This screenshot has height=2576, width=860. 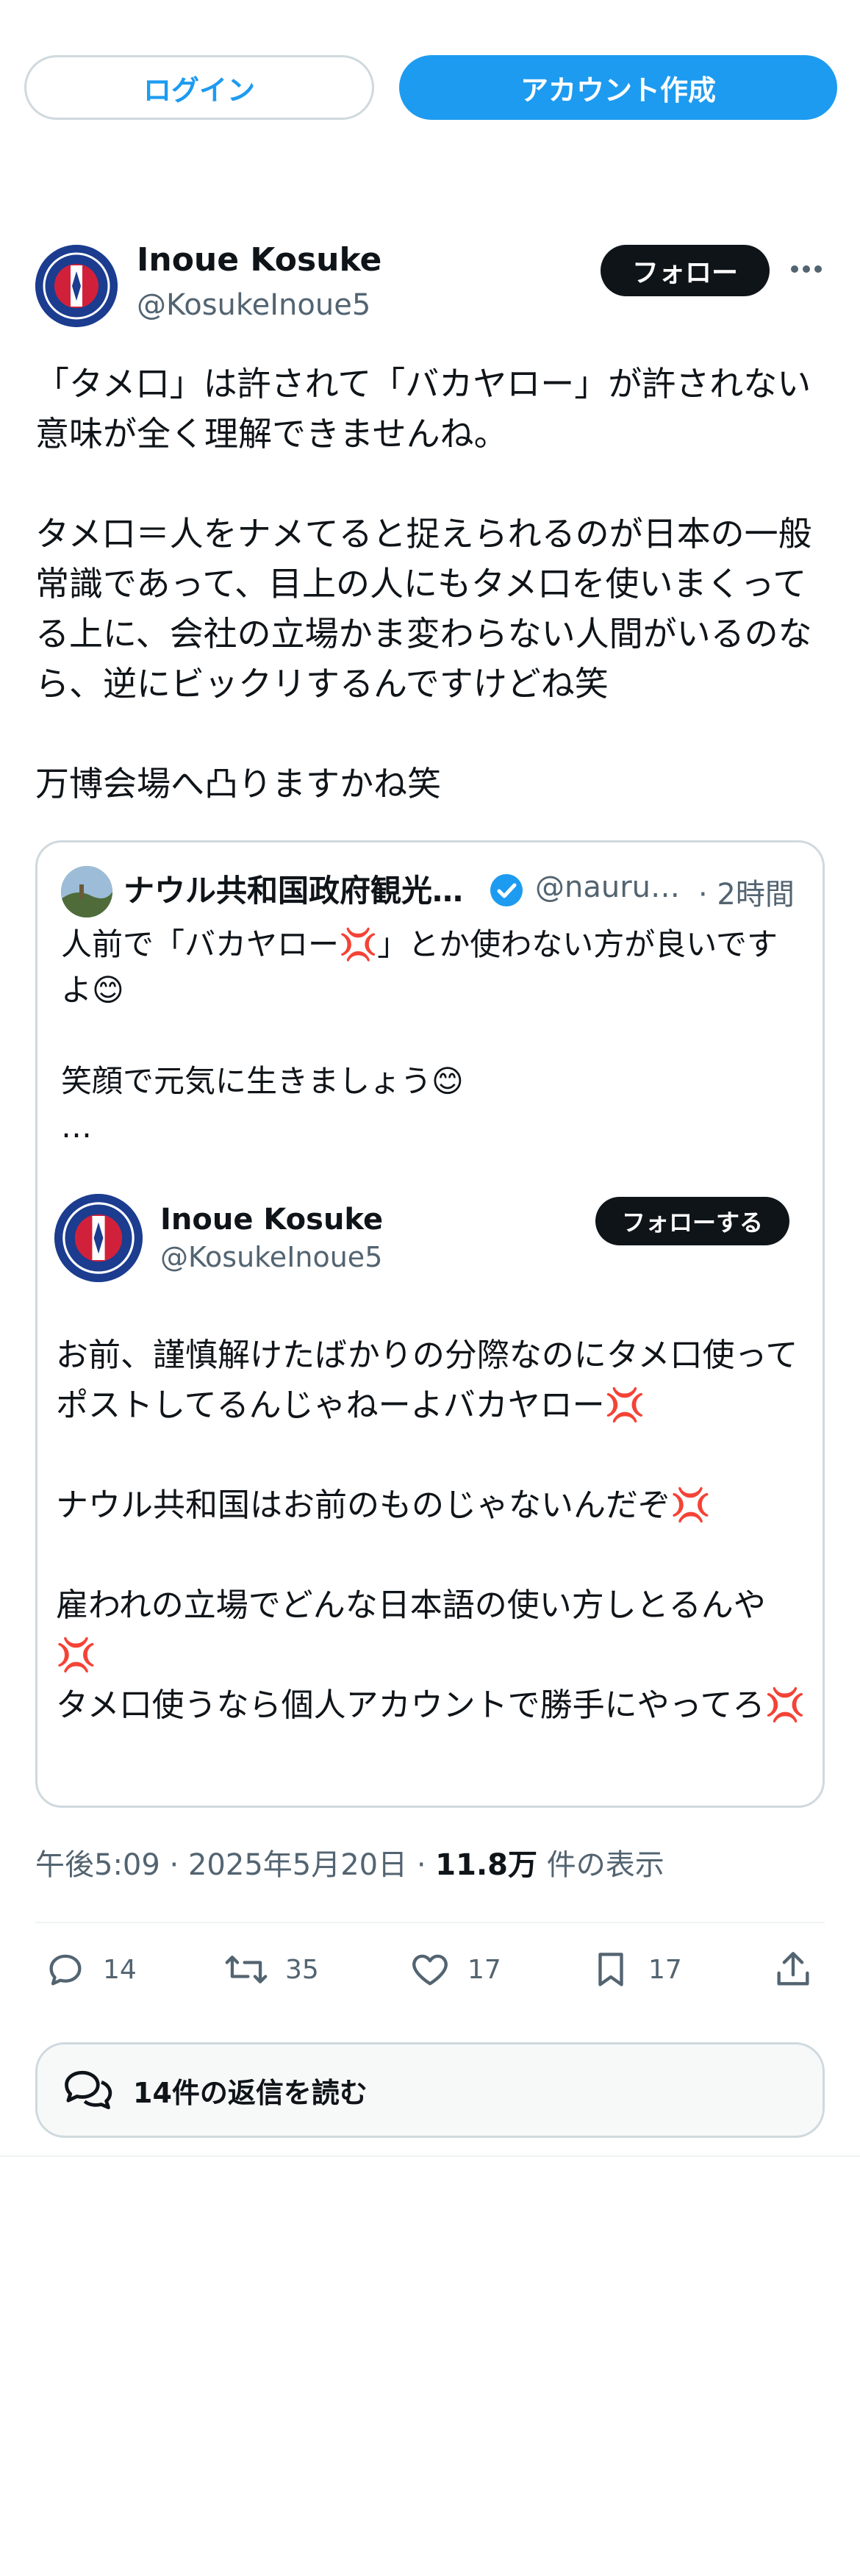 I want to click on reply-button: 14, so click(x=90, y=1969).